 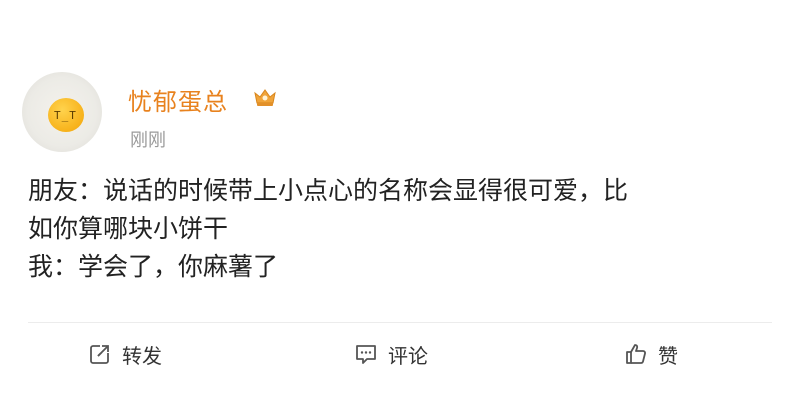 I want to click on post-line: 我：学会了，你麻薯了, so click(x=153, y=266).